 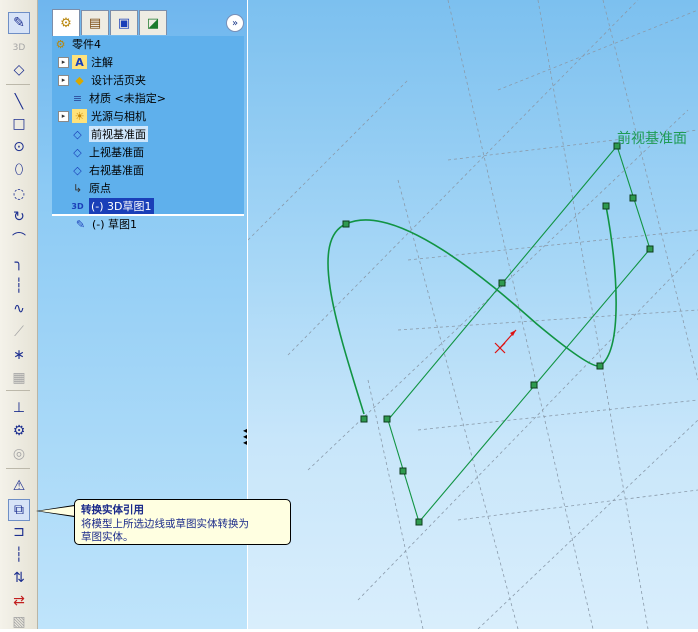 I want to click on tree-item-label: (-) 草图1, so click(x=115, y=224).